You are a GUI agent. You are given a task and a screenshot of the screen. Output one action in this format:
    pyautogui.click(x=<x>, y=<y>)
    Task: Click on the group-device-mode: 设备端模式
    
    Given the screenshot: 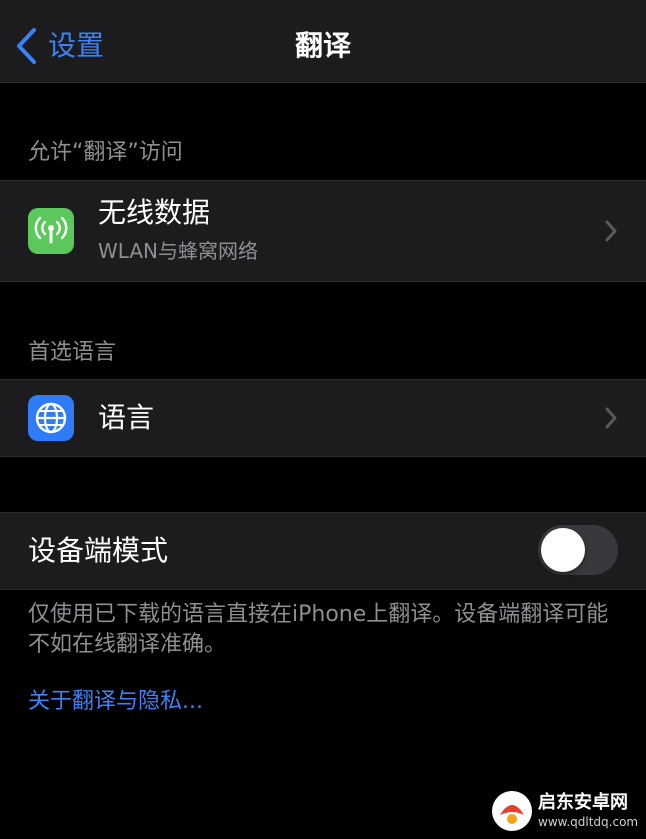 What is the action you would take?
    pyautogui.click(x=323, y=551)
    